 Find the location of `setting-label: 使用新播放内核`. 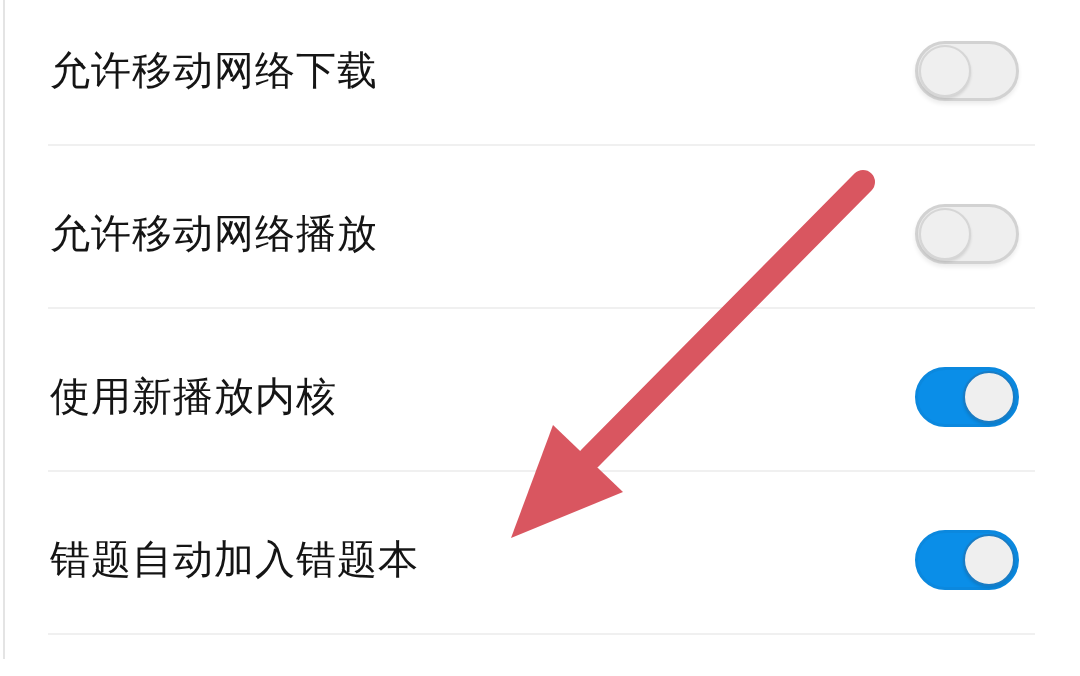

setting-label: 使用新播放内核 is located at coordinates (193, 396).